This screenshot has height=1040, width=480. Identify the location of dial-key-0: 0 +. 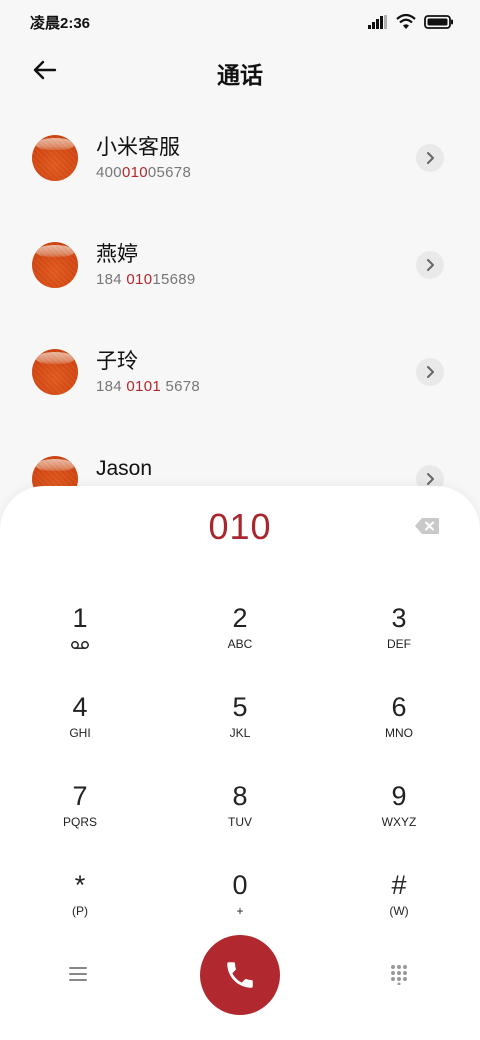
(240, 904).